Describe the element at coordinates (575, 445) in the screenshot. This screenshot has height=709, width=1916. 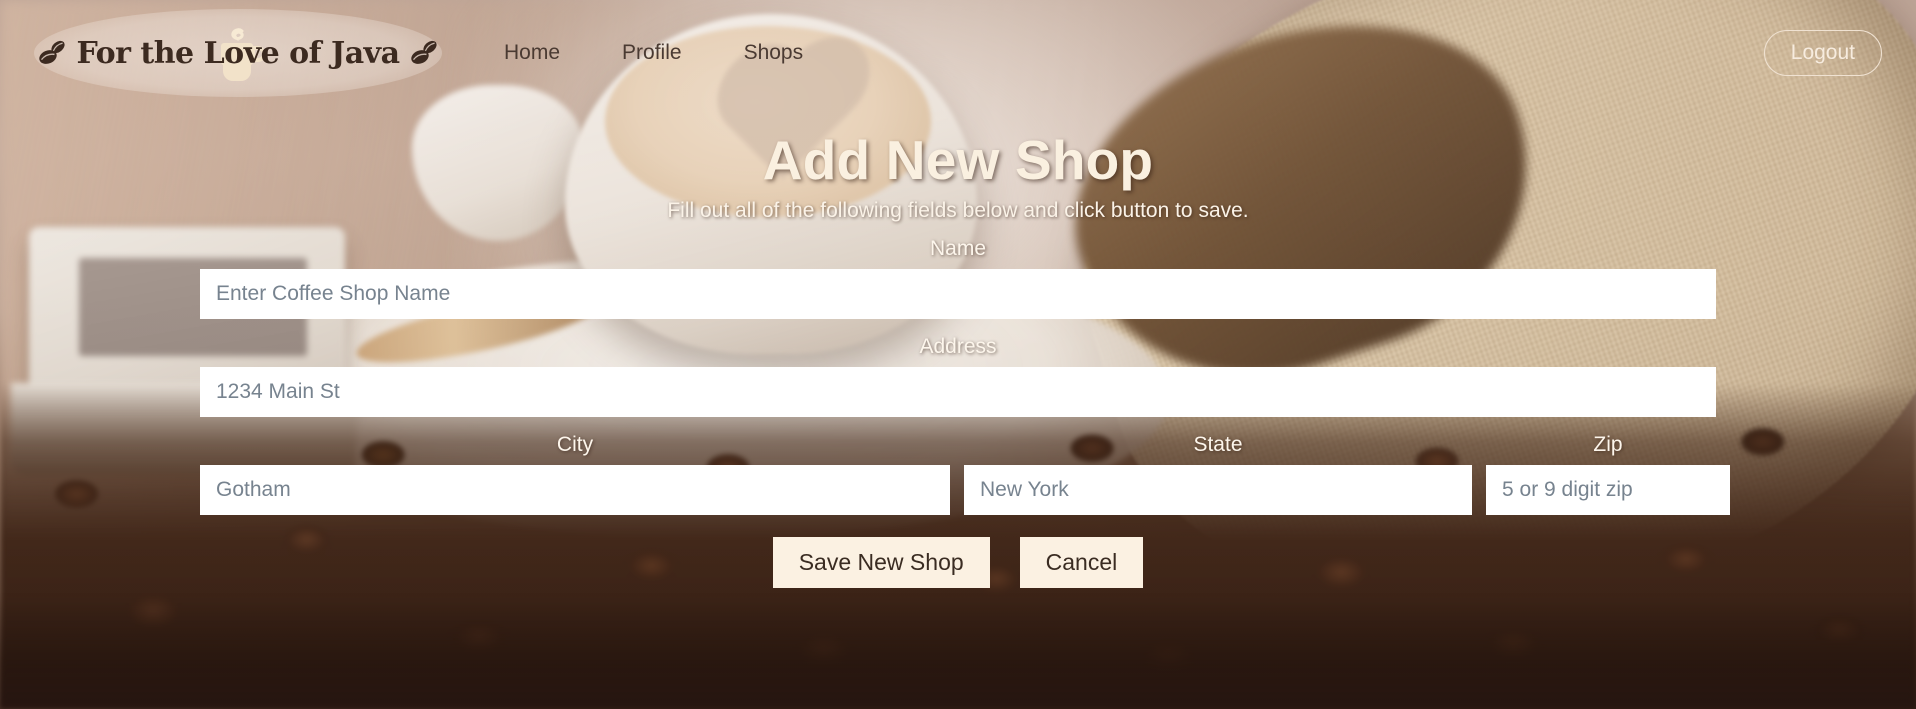
I see `label-city: City` at that location.